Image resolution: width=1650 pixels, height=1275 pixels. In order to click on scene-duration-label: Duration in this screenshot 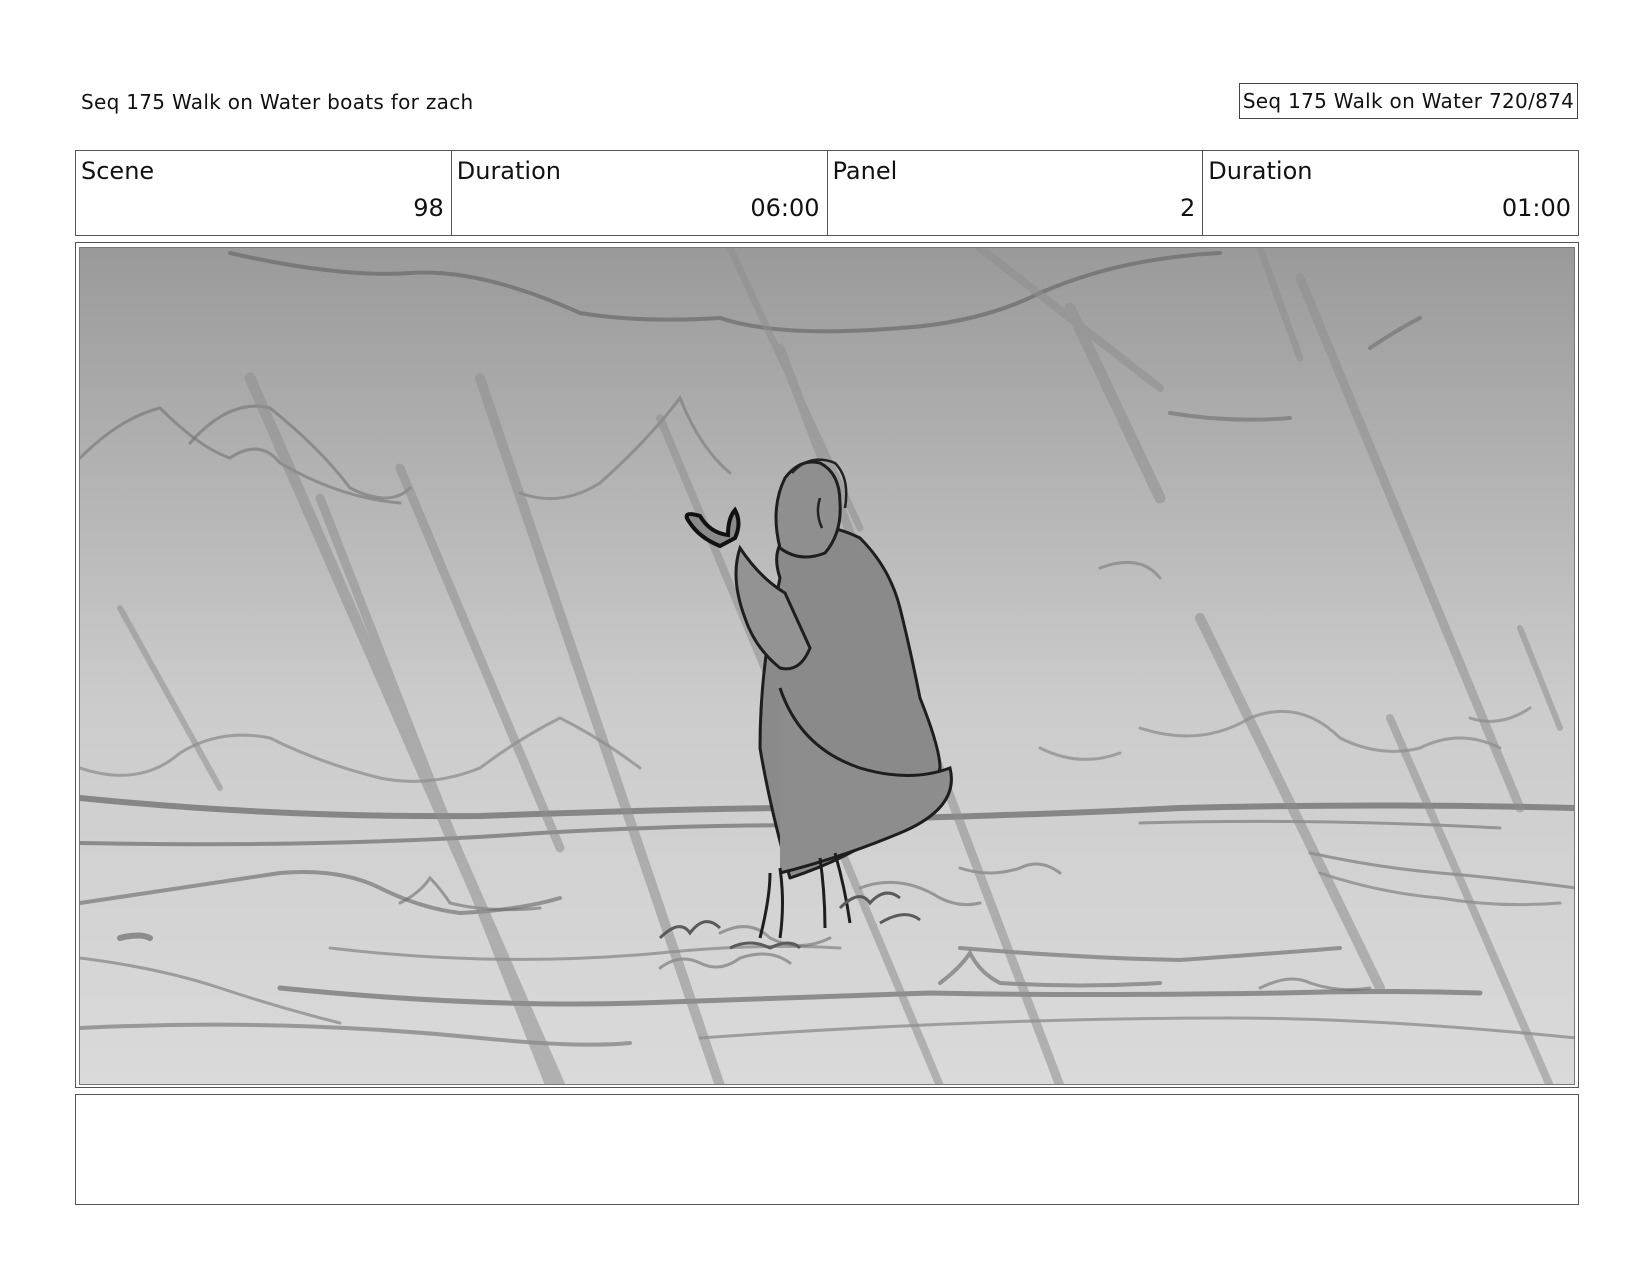, I will do `click(508, 171)`.